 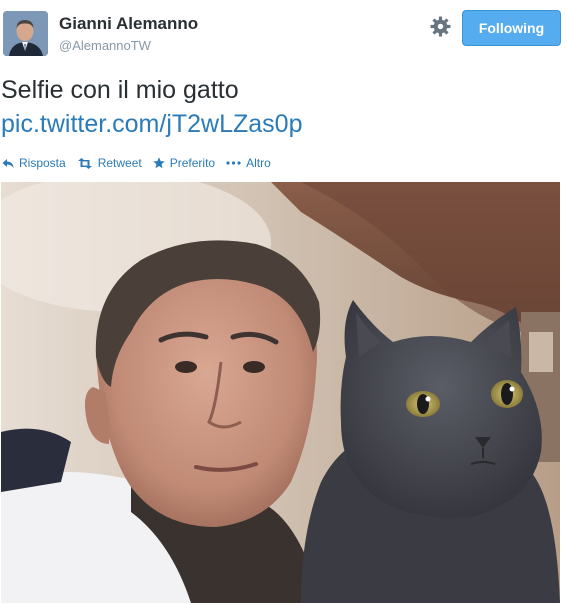 What do you see at coordinates (42, 163) in the screenshot?
I see `reply-label: Risposta` at bounding box center [42, 163].